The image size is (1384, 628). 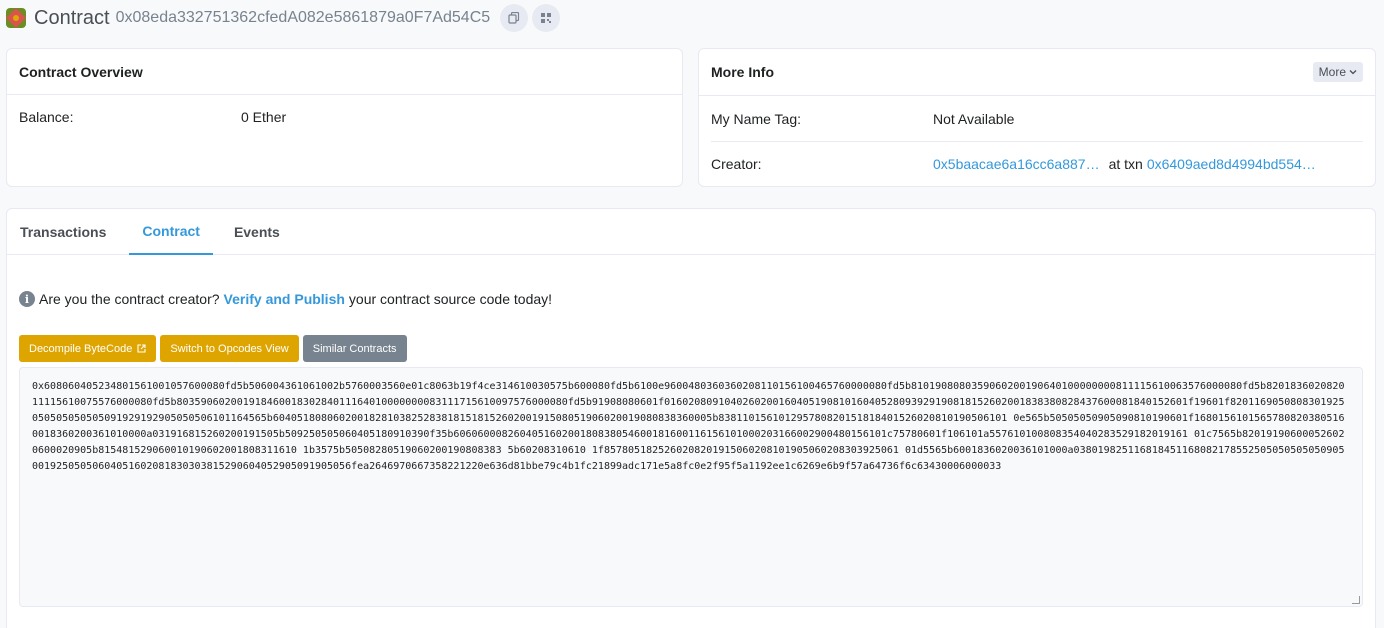 What do you see at coordinates (756, 118) in the screenshot?
I see `name-tag-label: My Name Tag:` at bounding box center [756, 118].